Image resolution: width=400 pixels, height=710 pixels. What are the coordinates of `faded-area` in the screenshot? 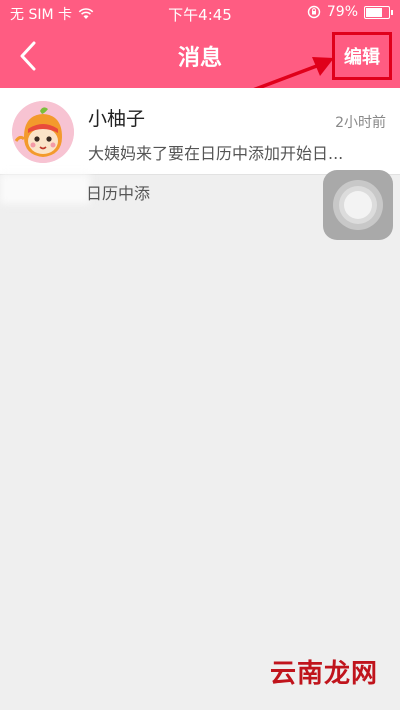 It's located at (45, 189).